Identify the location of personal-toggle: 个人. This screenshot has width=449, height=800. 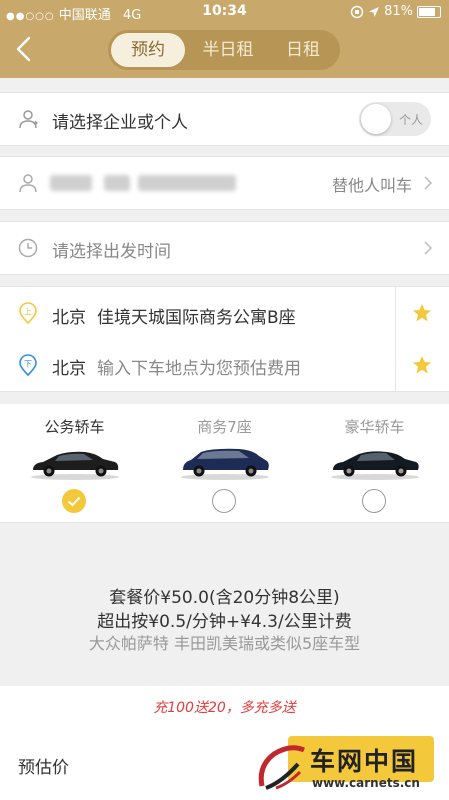
(395, 119).